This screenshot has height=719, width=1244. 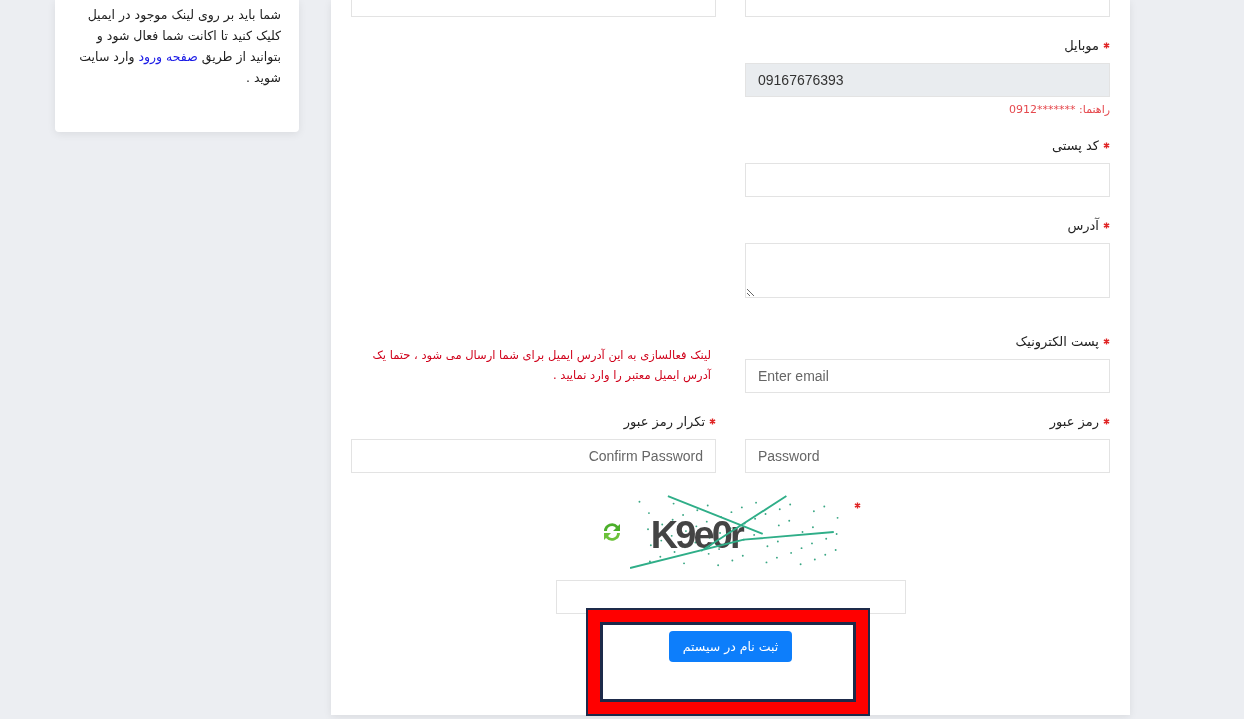 I want to click on email-note: لینک فعالسازی به این آدرس ایمیل برای شما ارسال می شود ، حتما یک آدرس ایمیل معتبر را وارد نمایید ., so click(x=541, y=366).